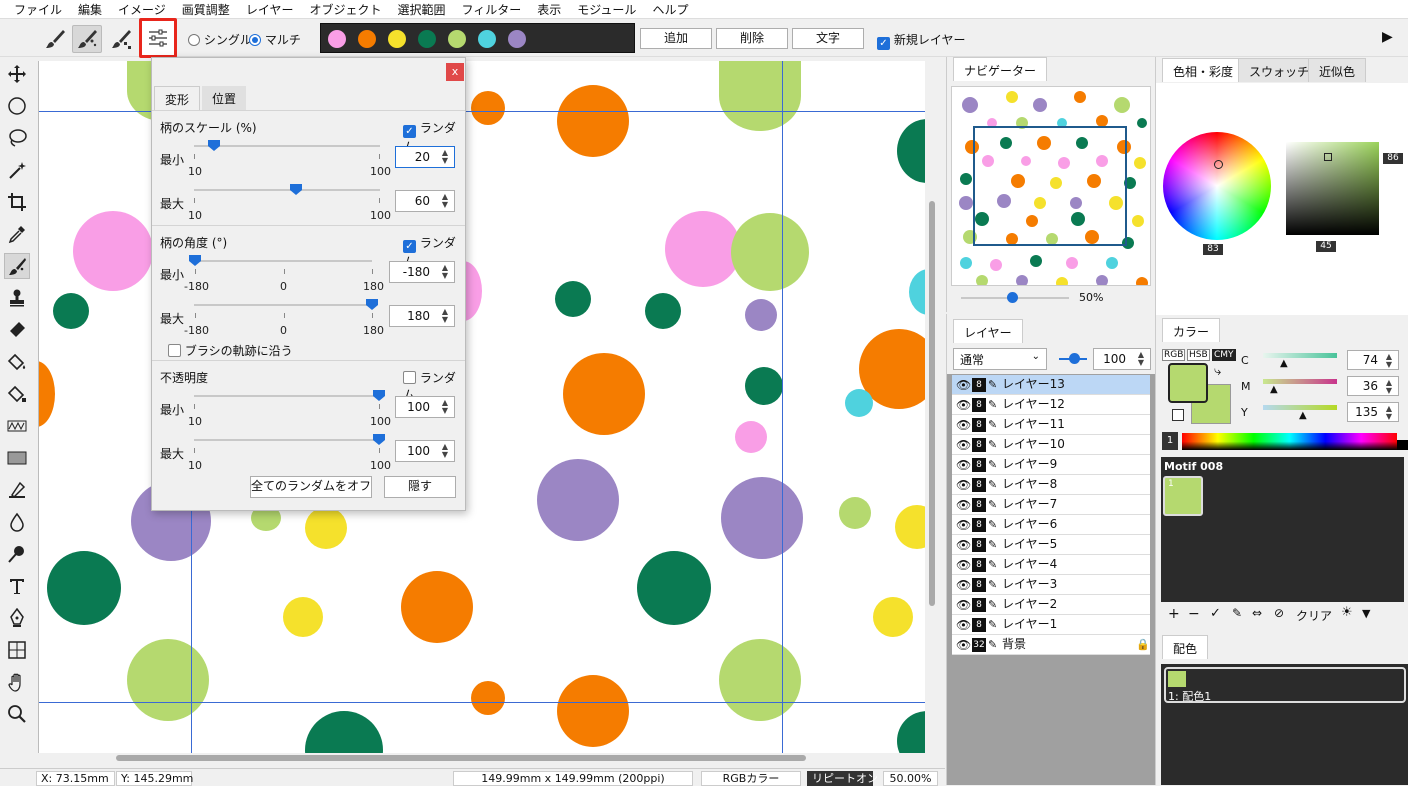 Image resolution: width=1408 pixels, height=786 pixels. What do you see at coordinates (55, 39) in the screenshot?
I see `brush-icon` at bounding box center [55, 39].